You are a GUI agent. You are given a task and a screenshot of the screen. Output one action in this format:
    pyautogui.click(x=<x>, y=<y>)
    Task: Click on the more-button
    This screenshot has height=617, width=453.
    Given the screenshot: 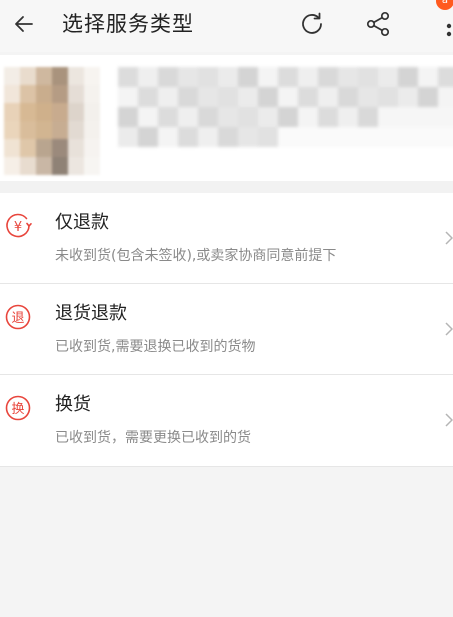 What is the action you would take?
    pyautogui.click(x=438, y=24)
    